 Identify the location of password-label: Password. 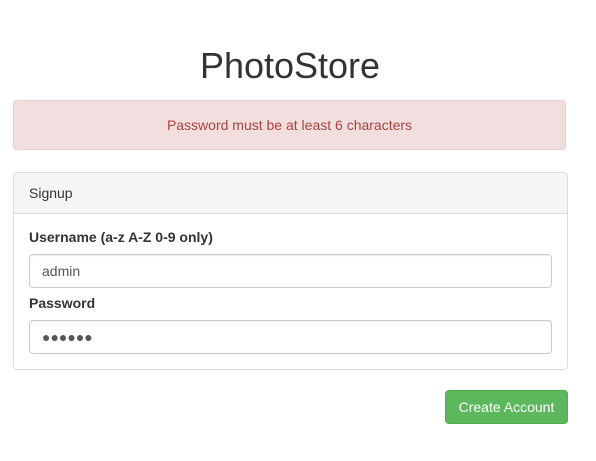
(62, 303).